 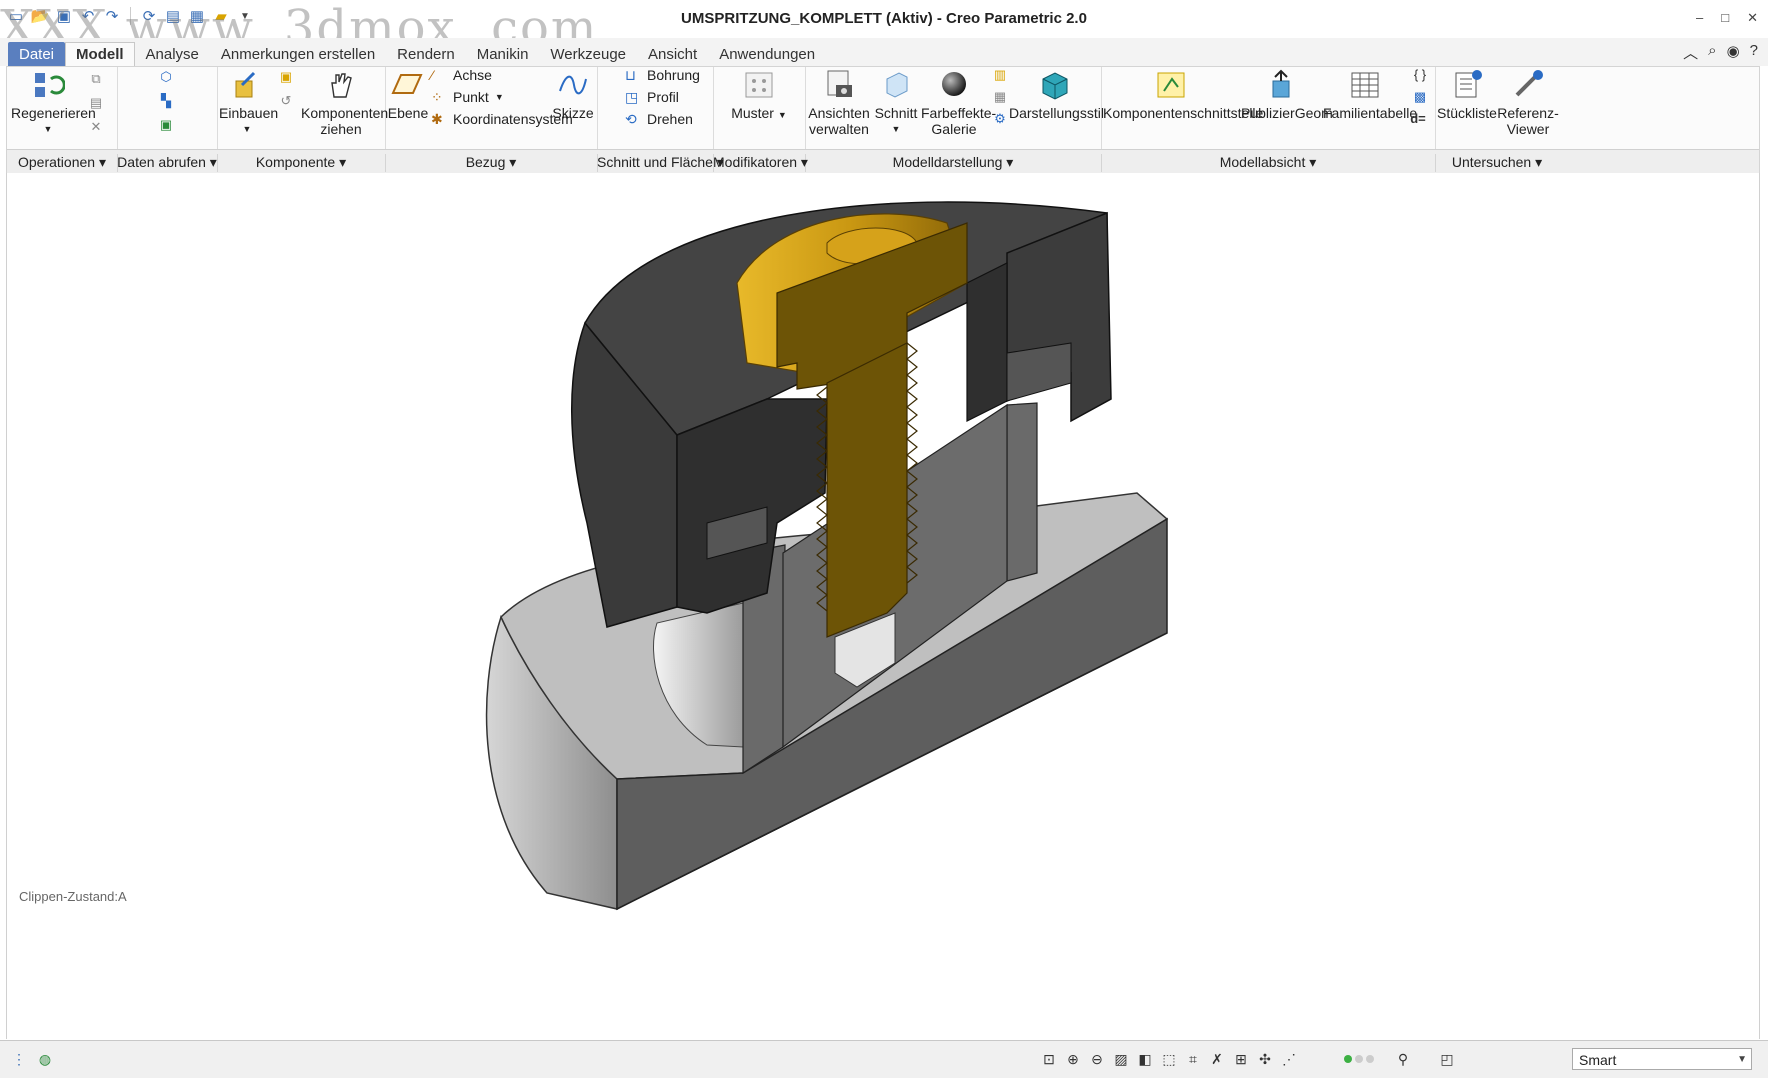 I want to click on group-modifikatoren: Muster ▼, so click(x=759, y=108).